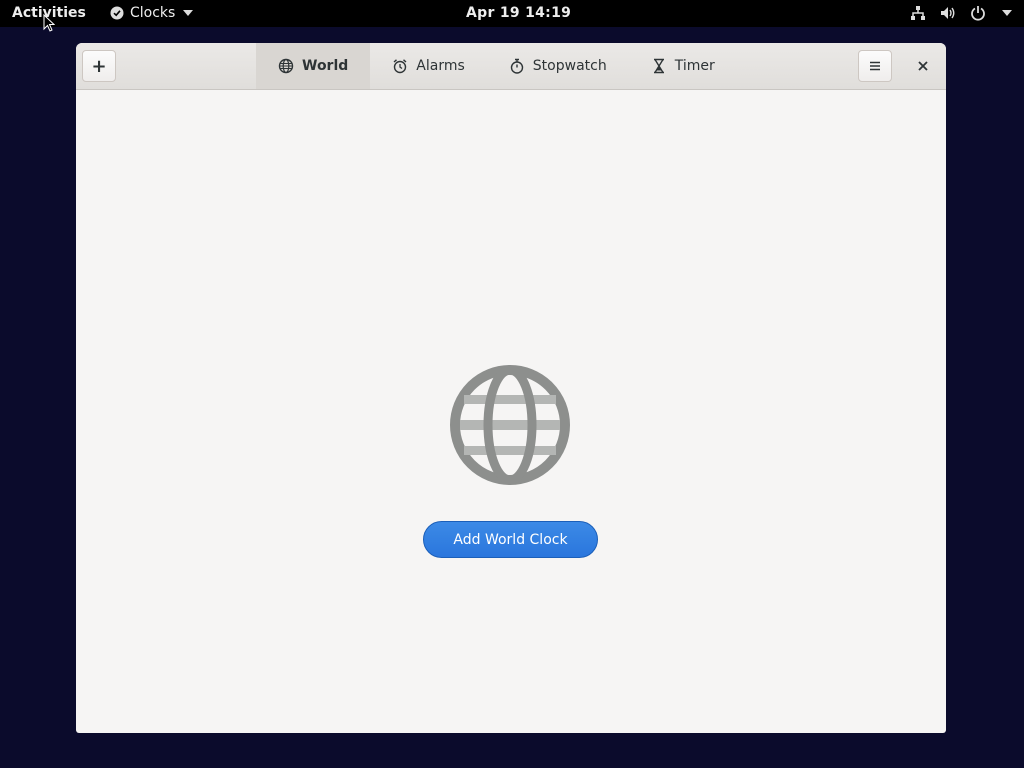  I want to click on app-menu-label: Clocks, so click(153, 13).